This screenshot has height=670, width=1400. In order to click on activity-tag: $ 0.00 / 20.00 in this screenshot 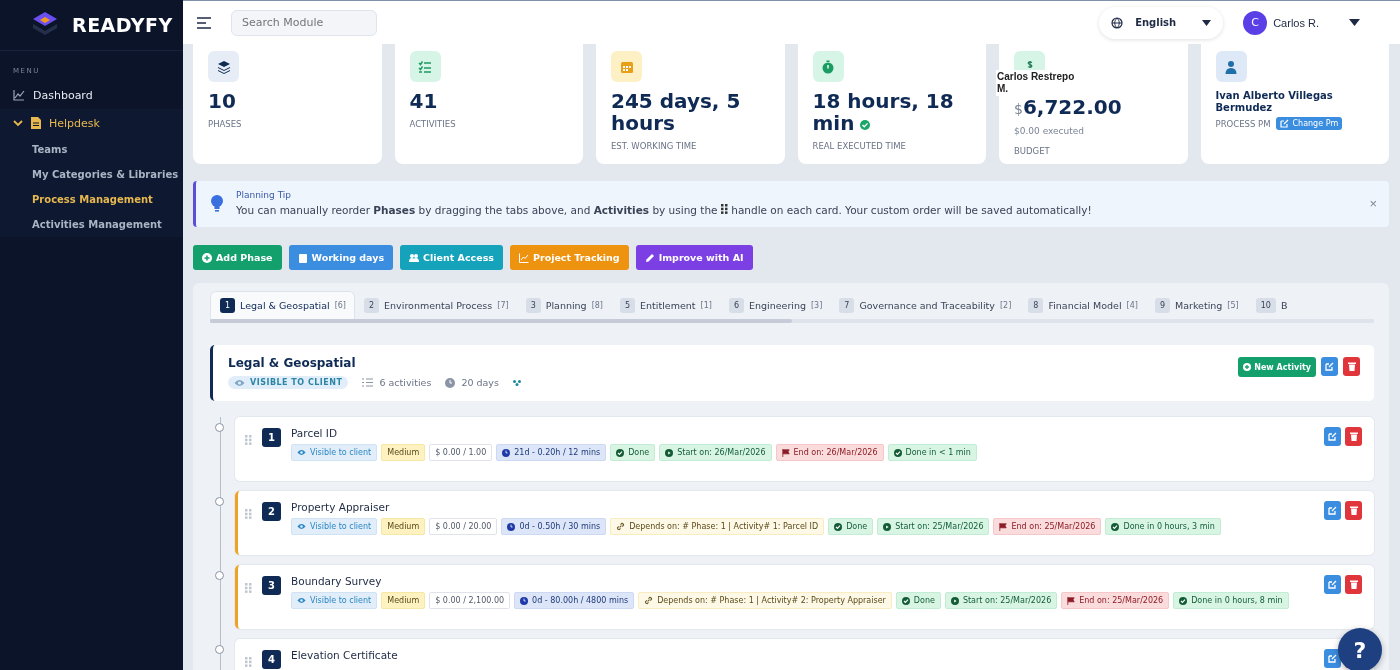, I will do `click(463, 526)`.